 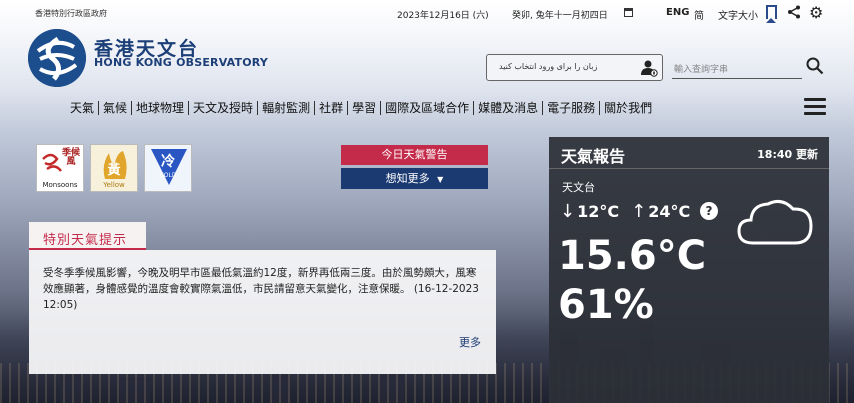 I want to click on bookmark-icon, so click(x=771, y=14).